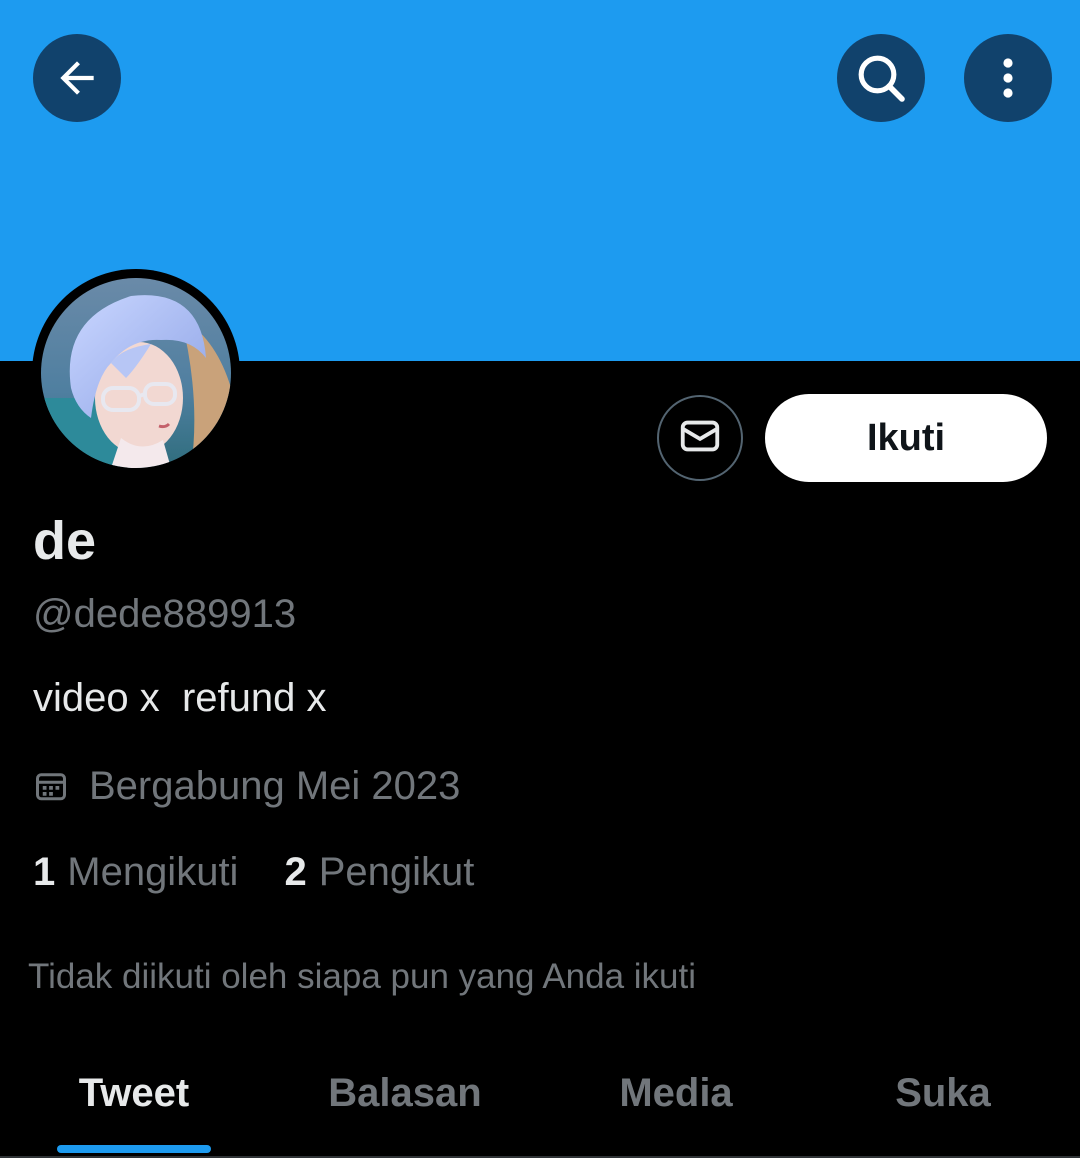 The image size is (1080, 1158). I want to click on bio-text: video x refund x, so click(180, 698).